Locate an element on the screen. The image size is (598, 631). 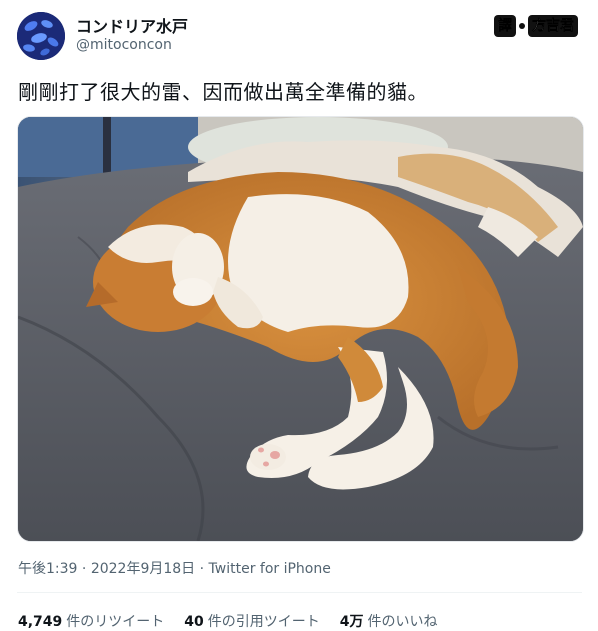
tweet-time: 午後1:39 is located at coordinates (47, 569).